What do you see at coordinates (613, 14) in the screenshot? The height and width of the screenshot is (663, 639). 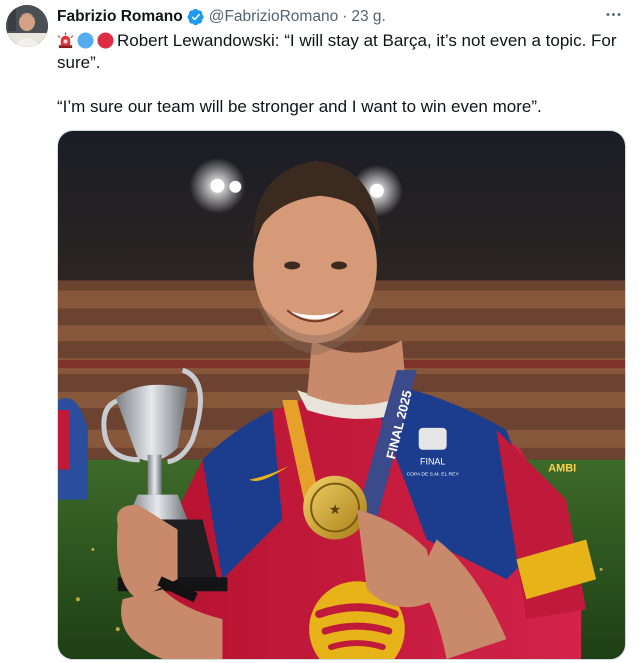 I see `more-options-icon` at bounding box center [613, 14].